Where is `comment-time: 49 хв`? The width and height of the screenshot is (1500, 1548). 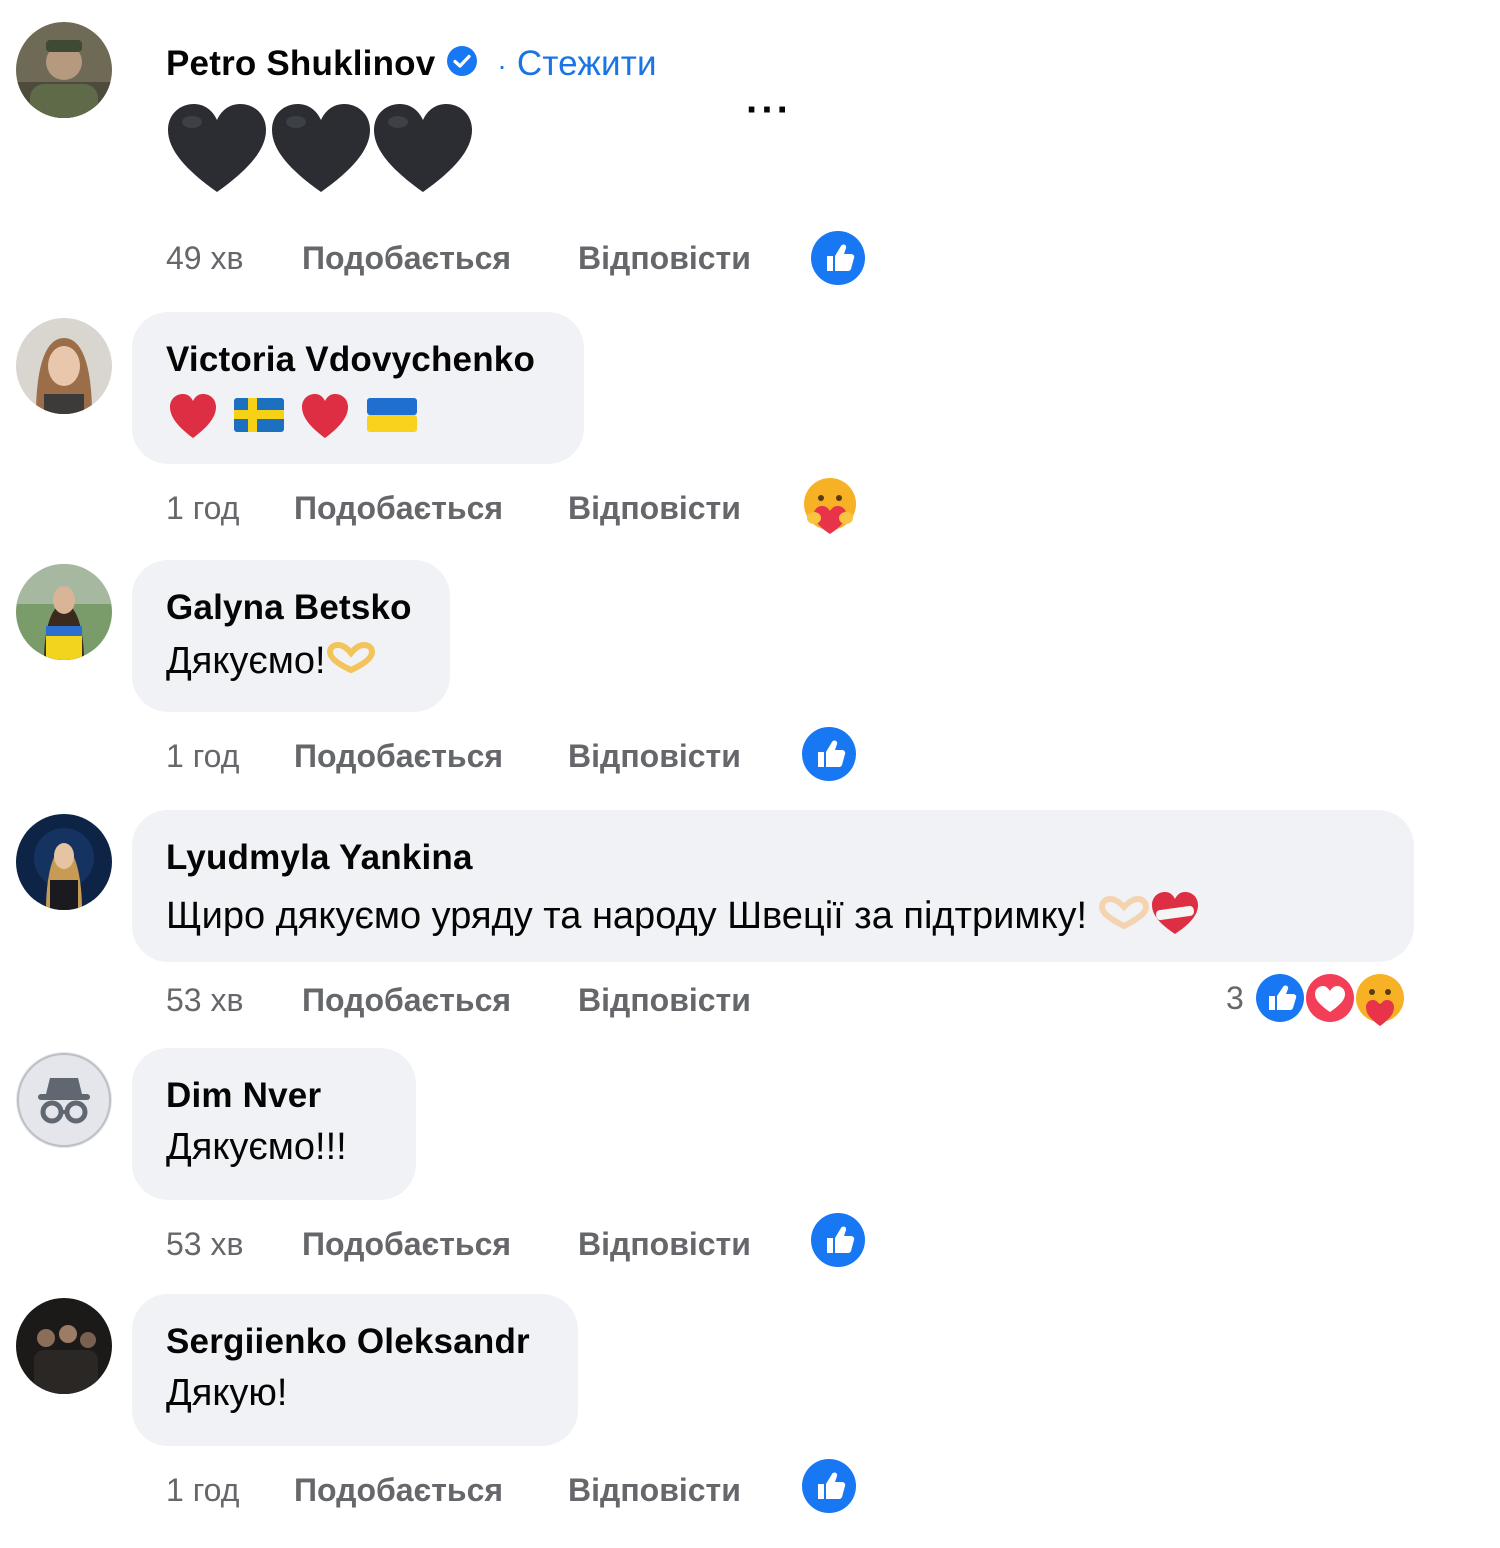 comment-time: 49 хв is located at coordinates (204, 258).